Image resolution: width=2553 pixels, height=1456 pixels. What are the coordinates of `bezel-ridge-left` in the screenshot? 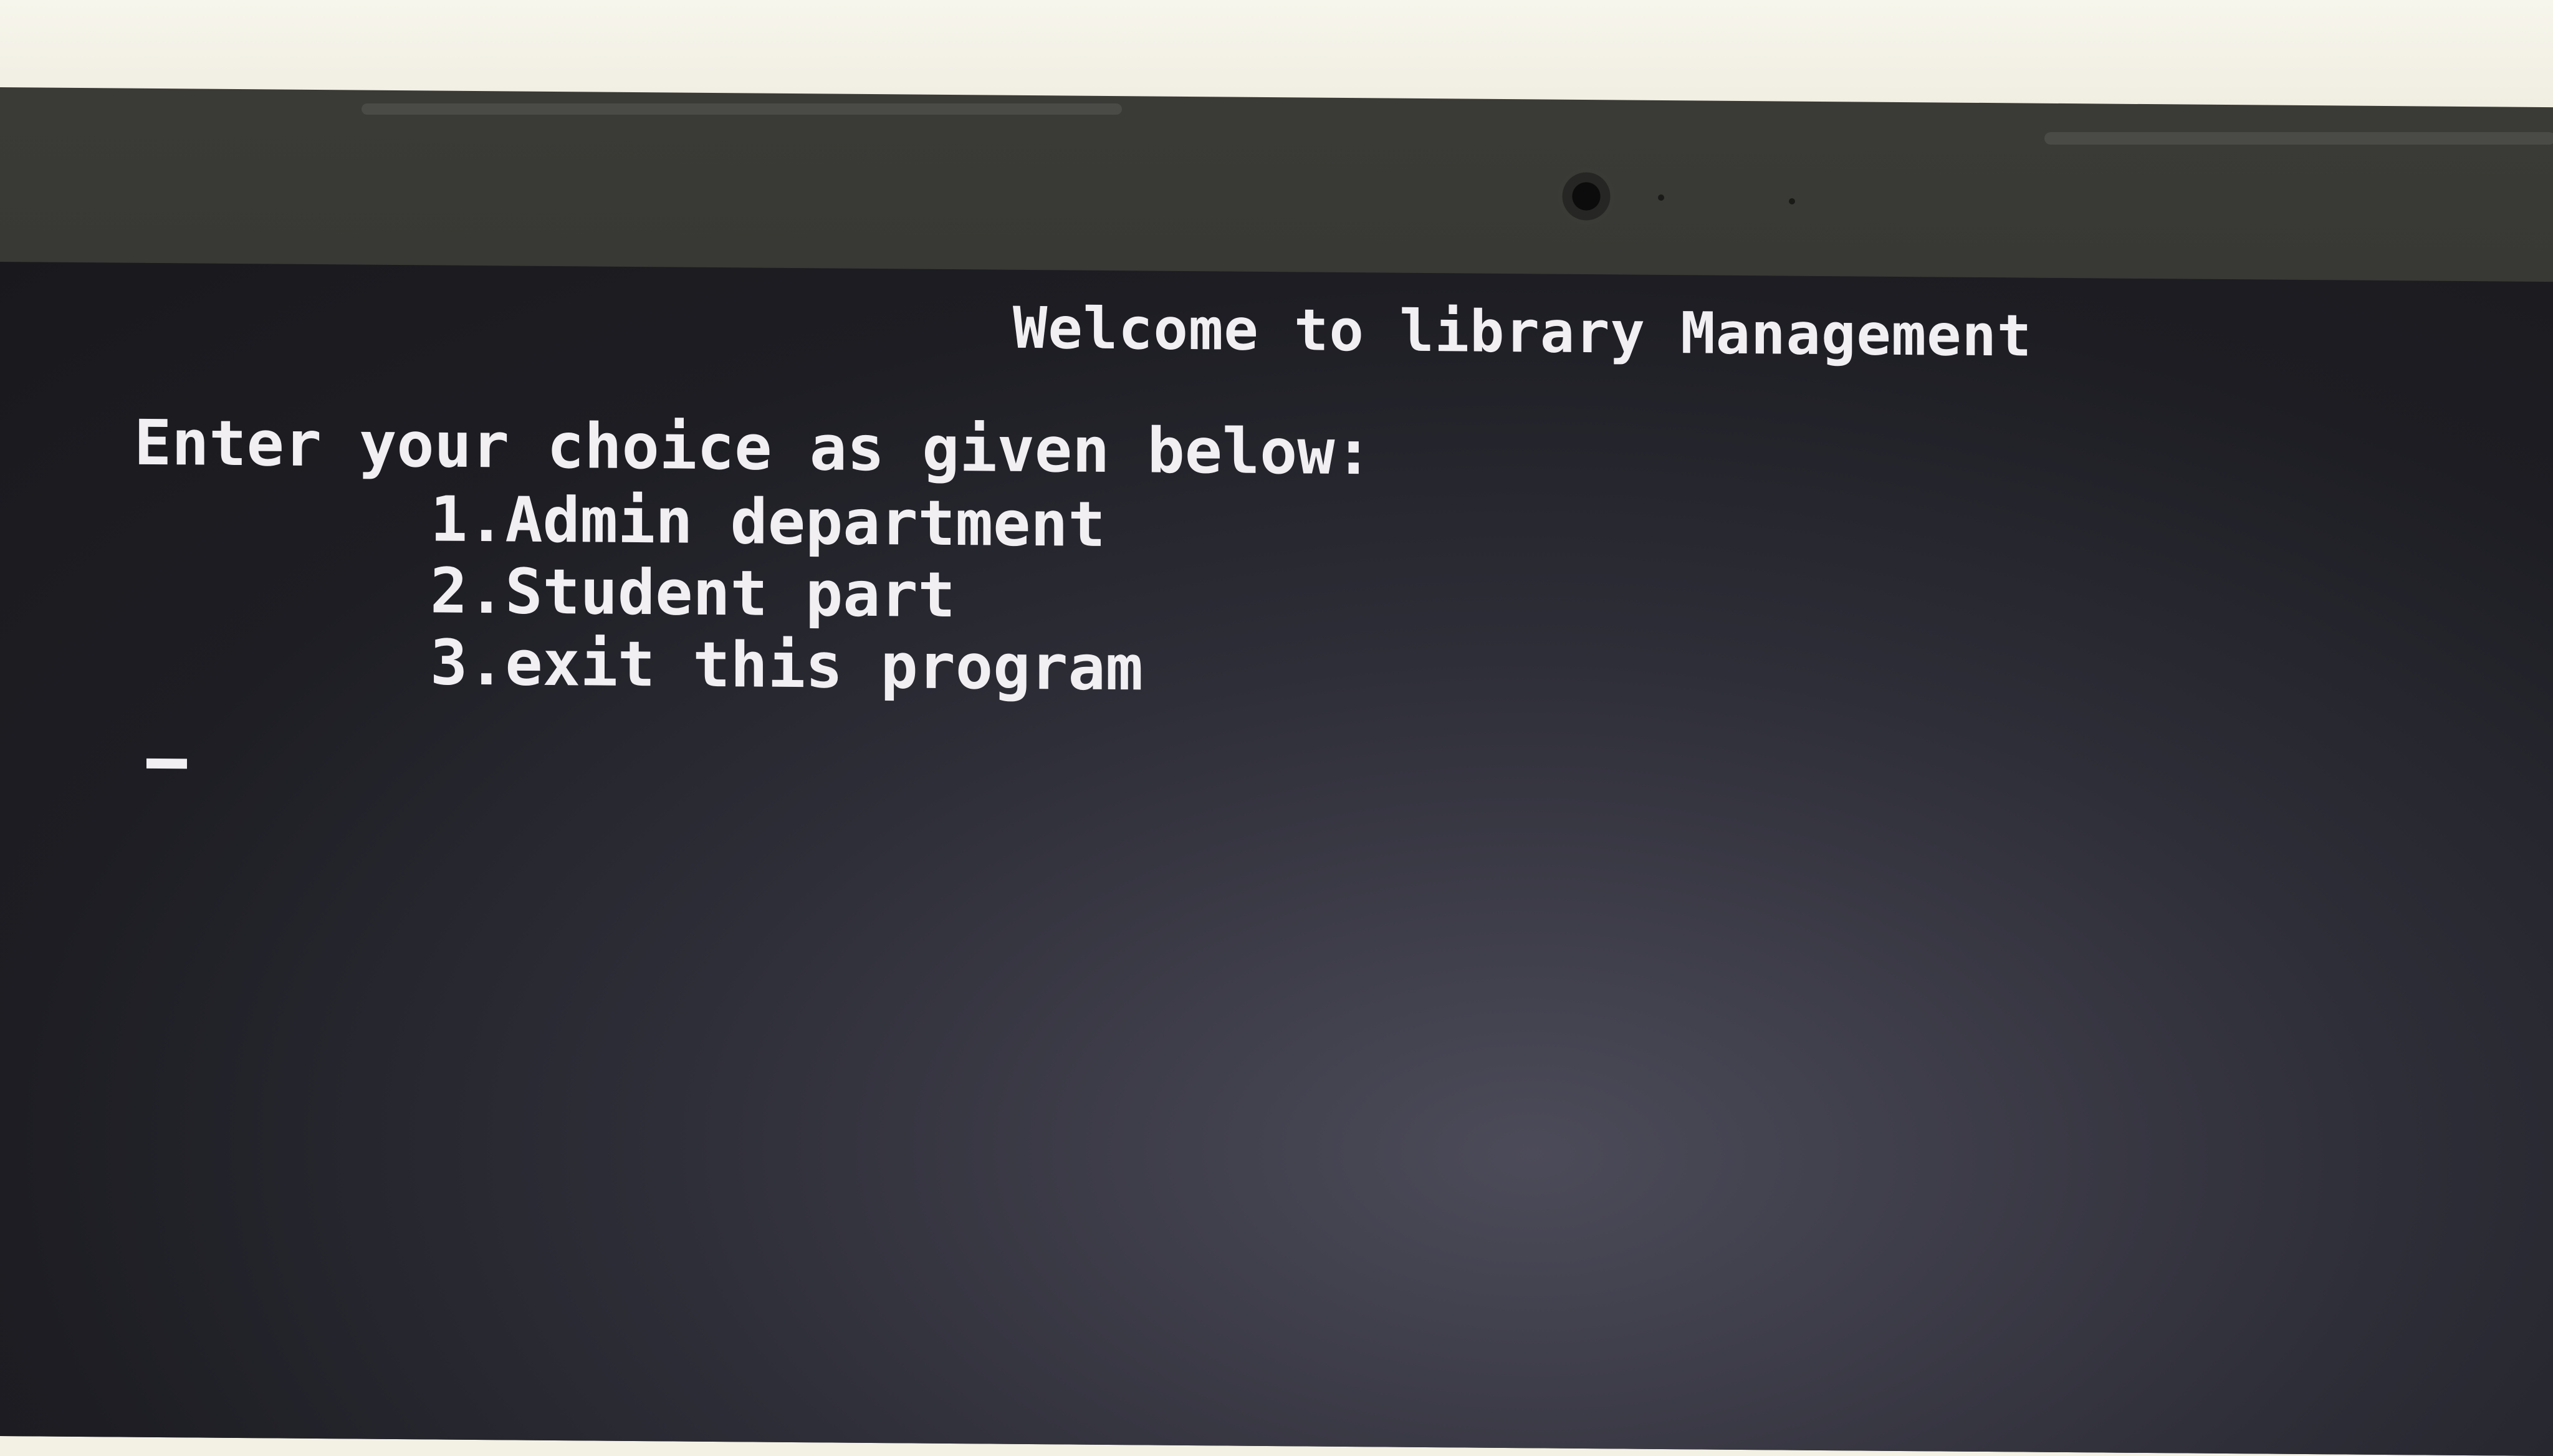 It's located at (742, 109).